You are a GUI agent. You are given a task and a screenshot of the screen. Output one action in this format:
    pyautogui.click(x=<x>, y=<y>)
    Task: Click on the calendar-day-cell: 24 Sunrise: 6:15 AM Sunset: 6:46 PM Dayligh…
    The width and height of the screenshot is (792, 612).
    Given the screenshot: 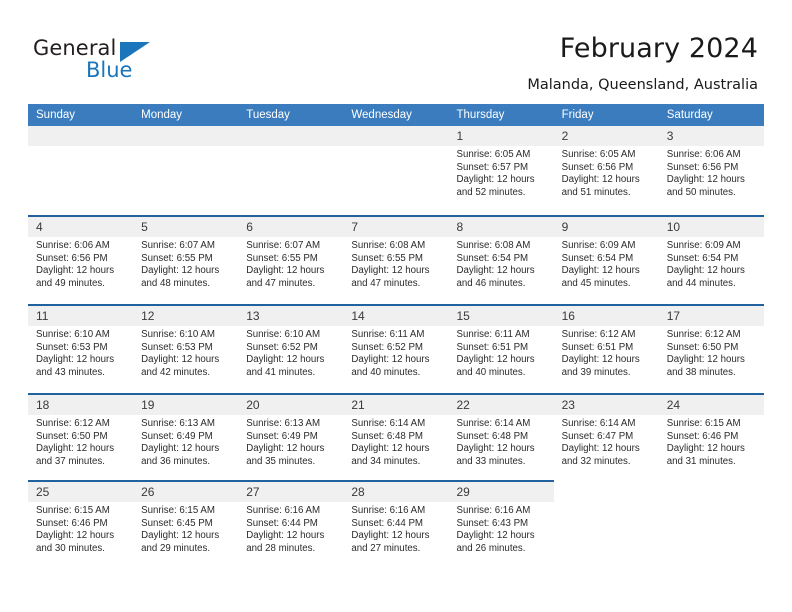 What is the action you would take?
    pyautogui.click(x=711, y=438)
    